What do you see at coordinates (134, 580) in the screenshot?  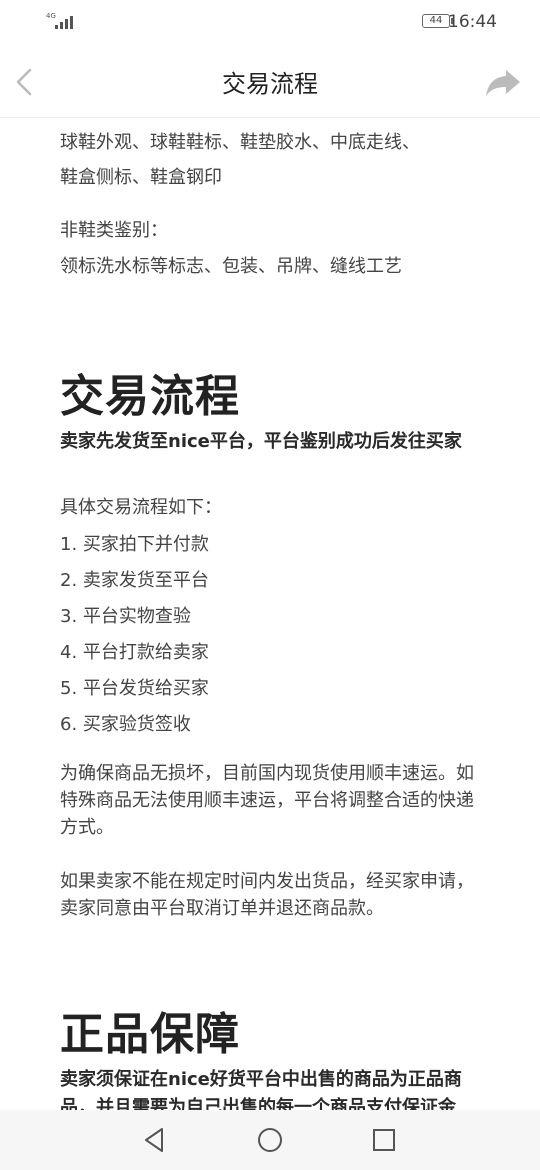 I see `list-item: 2. 卖家发货至平台` at bounding box center [134, 580].